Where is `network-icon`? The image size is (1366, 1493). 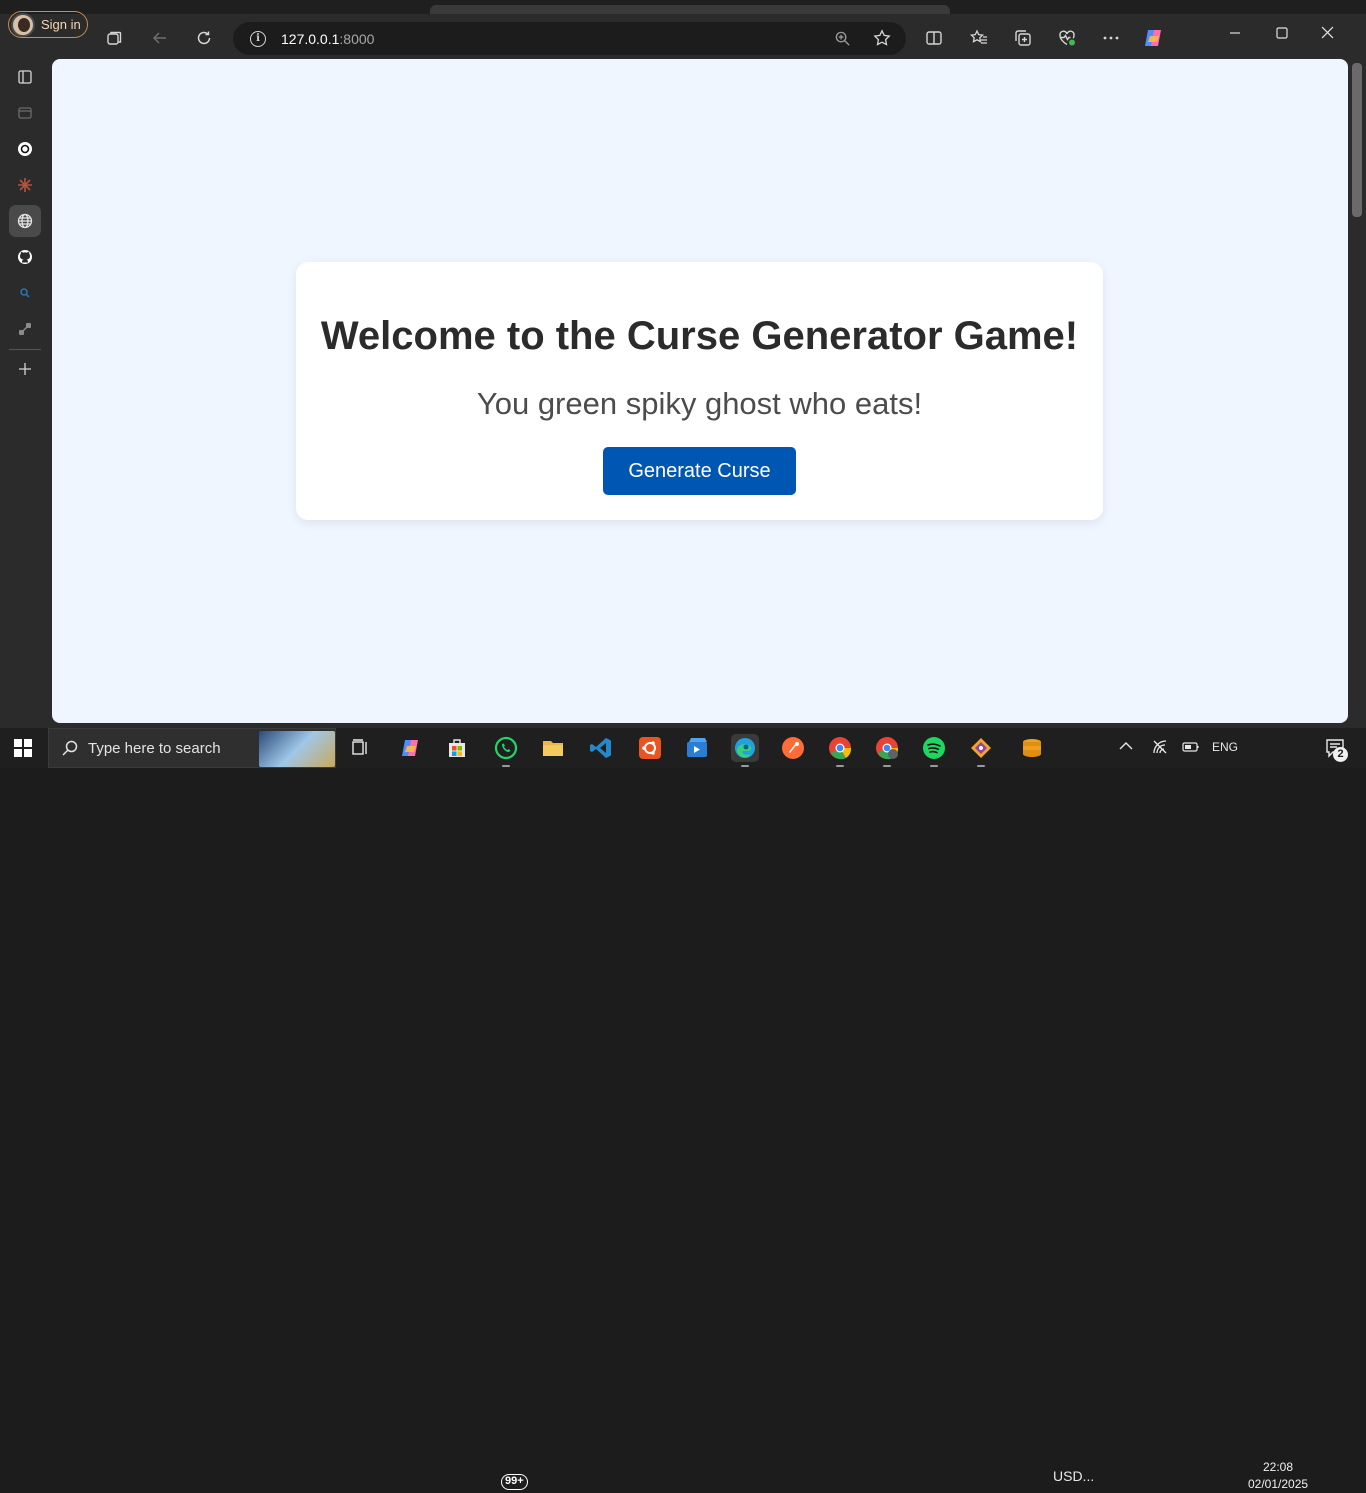
network-icon is located at coordinates (1160, 748).